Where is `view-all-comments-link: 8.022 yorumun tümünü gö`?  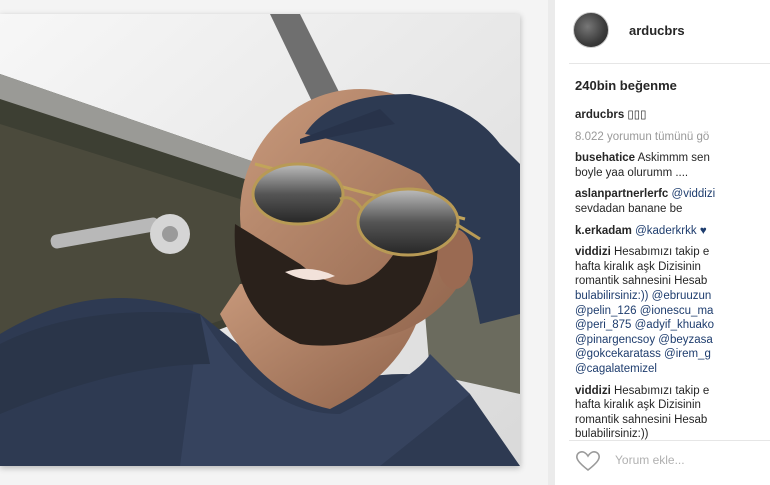 view-all-comments-link: 8.022 yorumun tümünü gö is located at coordinates (672, 137).